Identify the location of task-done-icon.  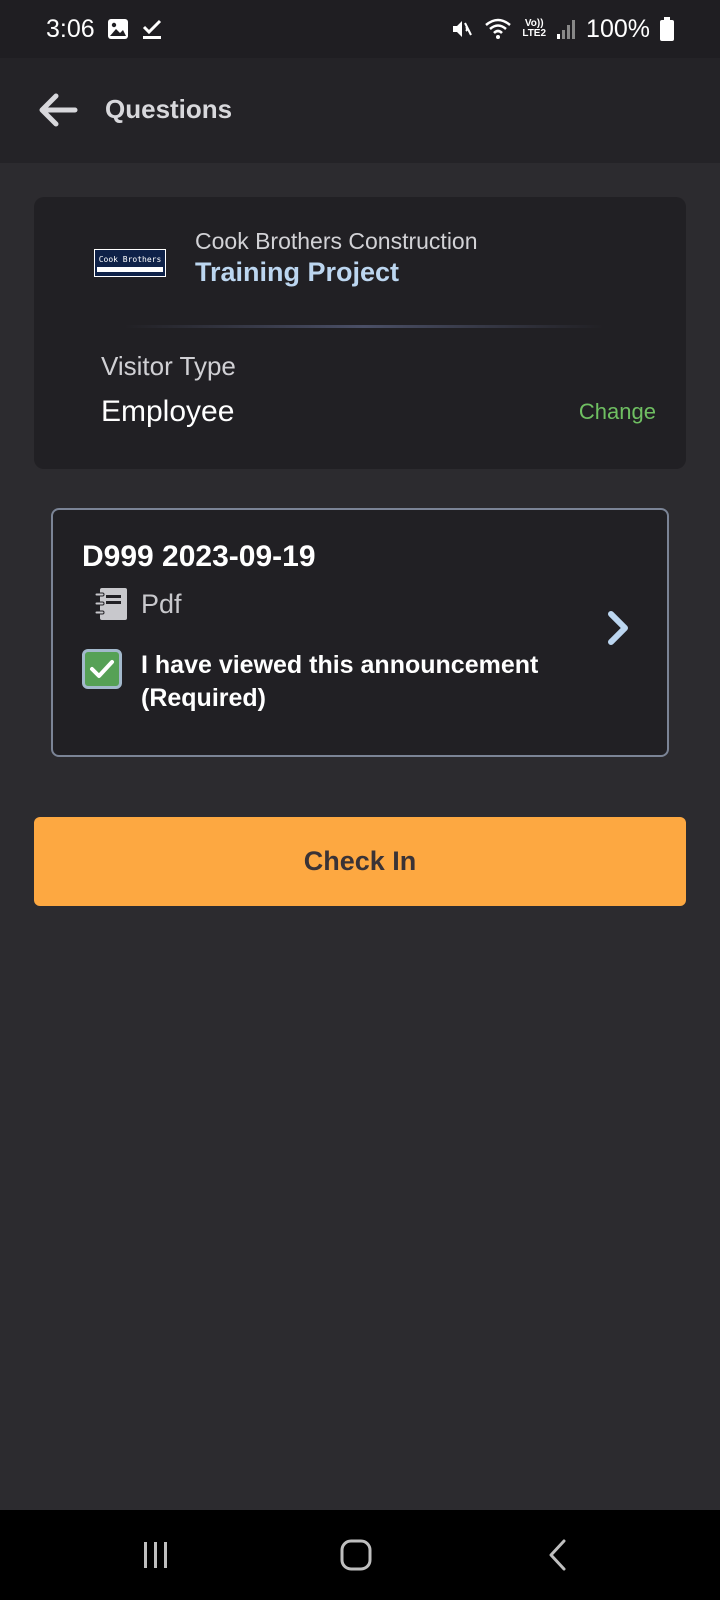
(152, 29).